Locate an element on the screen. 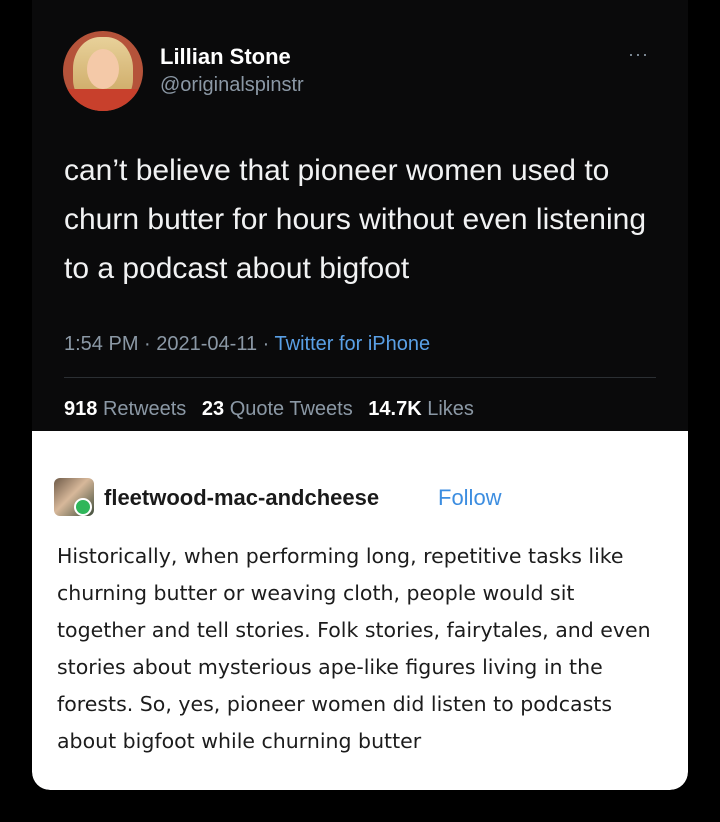 This screenshot has height=822, width=720. quote-tweets-stat: 23 Quote Tweets is located at coordinates (277, 409).